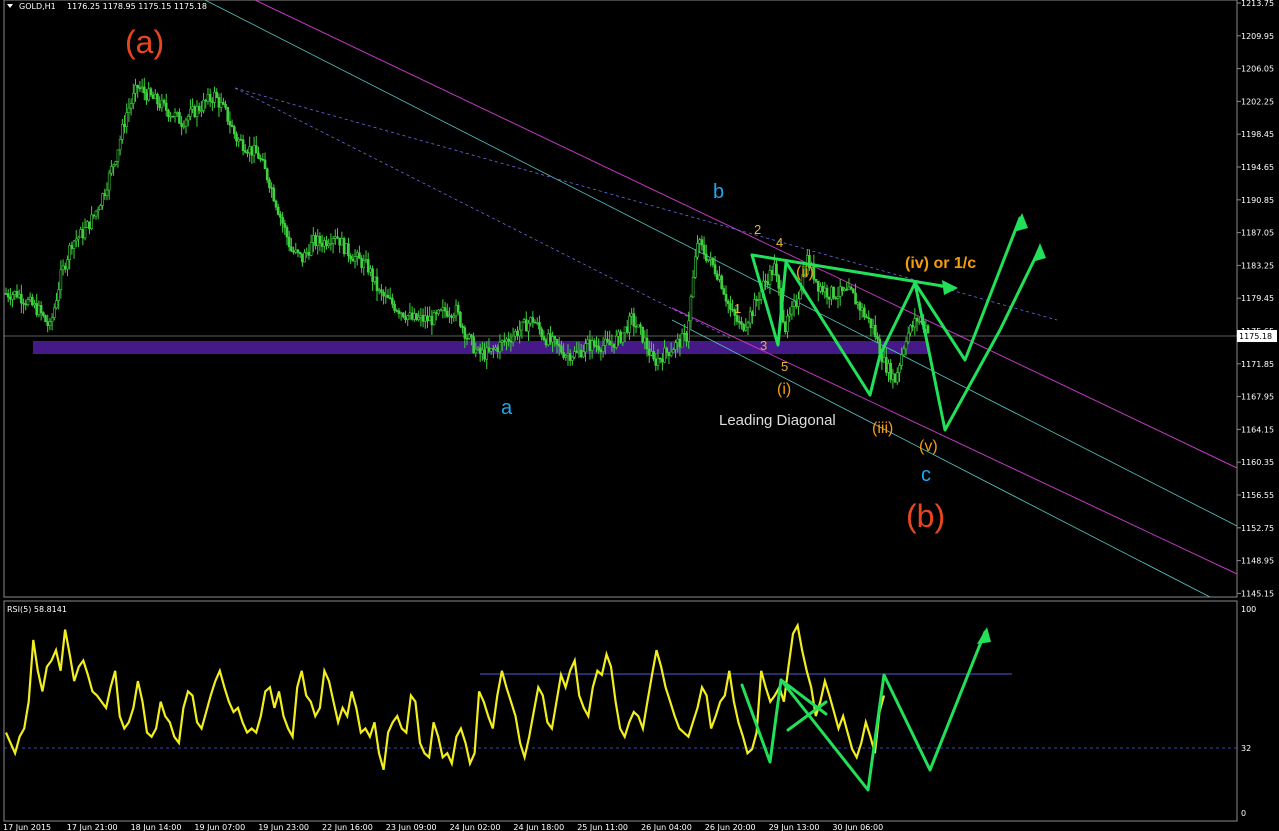 This screenshot has width=1279, height=831. I want to click on price-tick-label: 1164.15, so click(1257, 429).